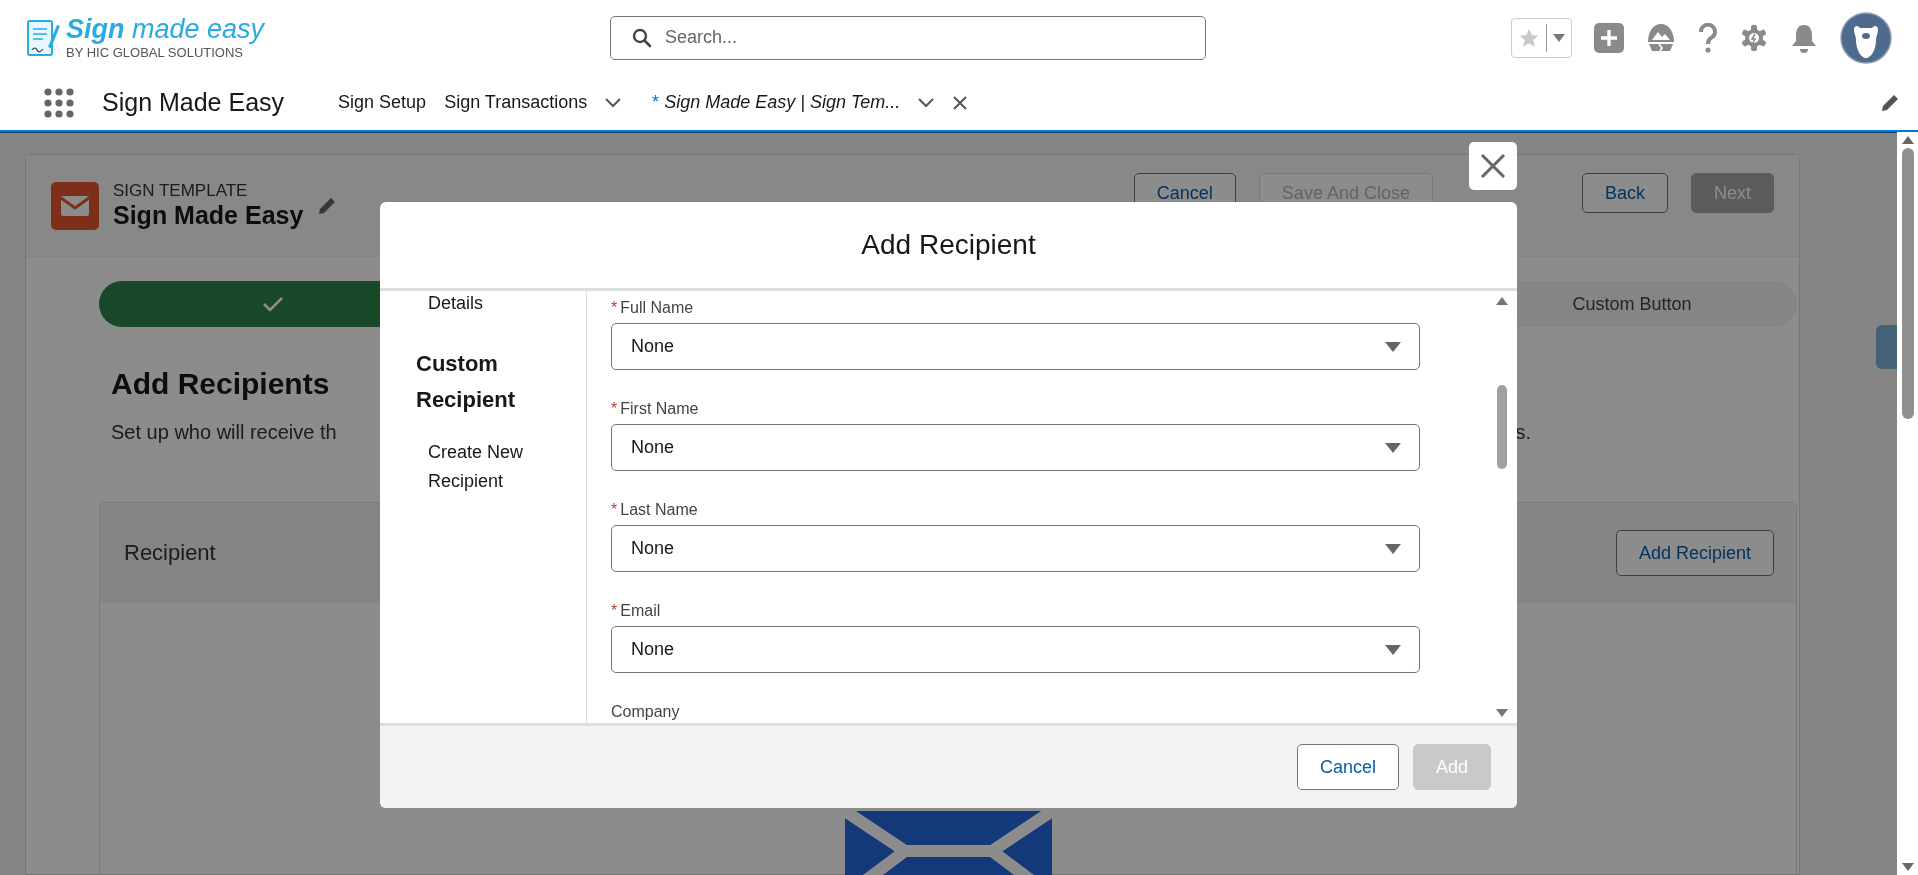 The image size is (1918, 875). I want to click on card-title: Recipient, so click(170, 553).